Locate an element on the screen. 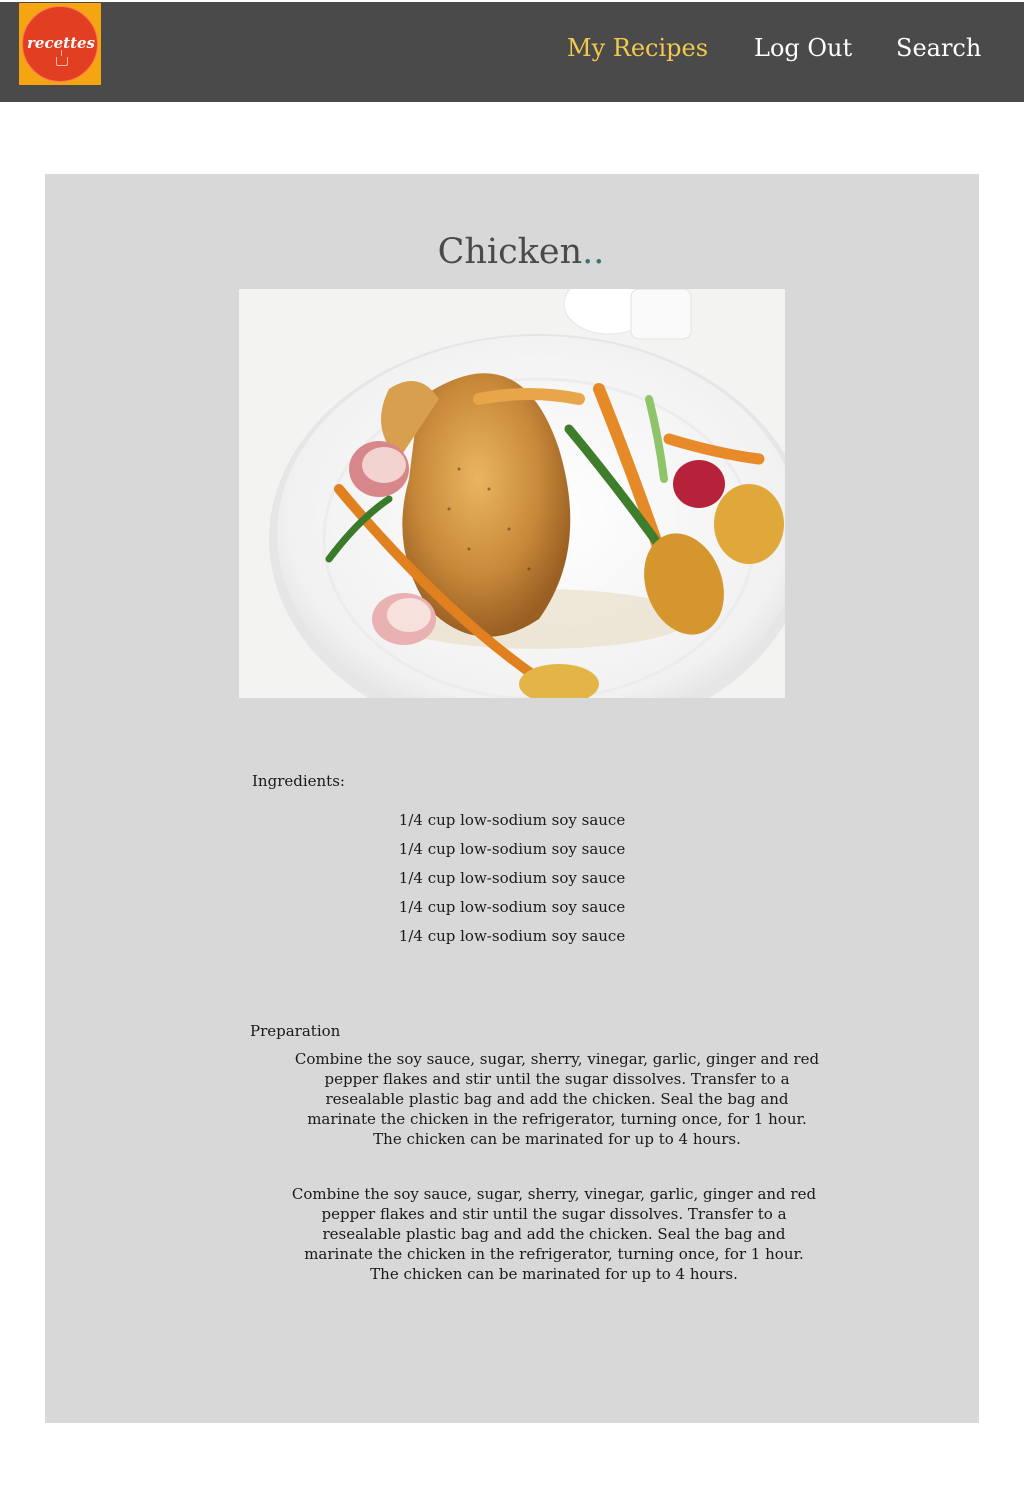 Image resolution: width=1024 pixels, height=1493 pixels. recipe-photo is located at coordinates (512, 493).